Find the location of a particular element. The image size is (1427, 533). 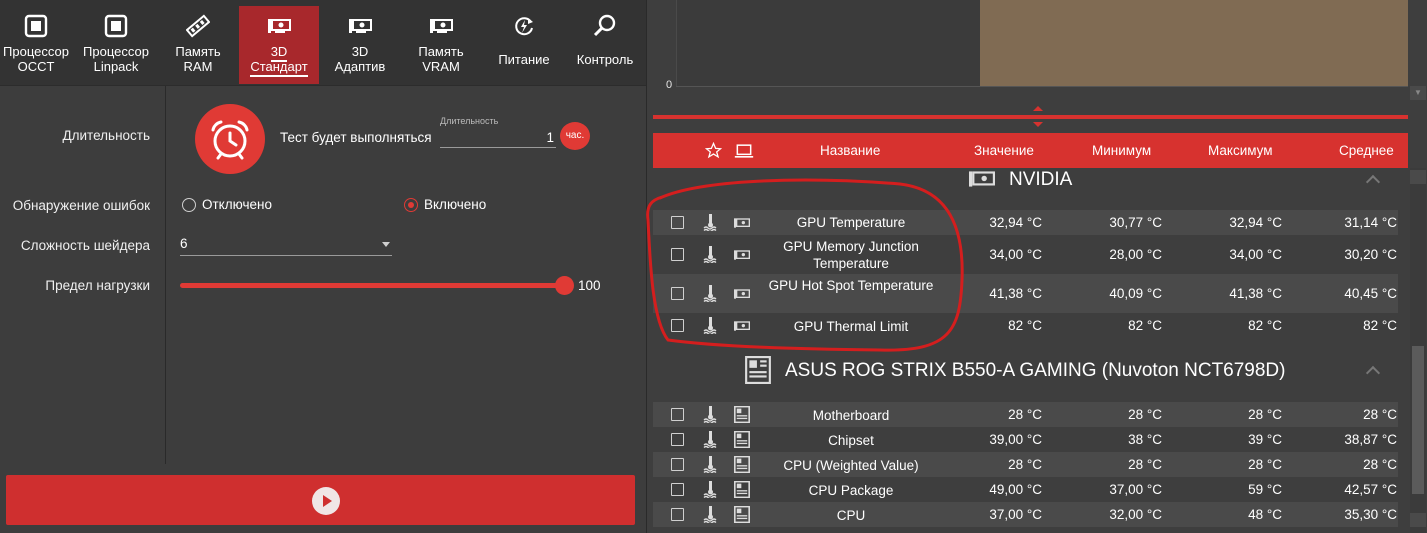

radio-label: Отключено is located at coordinates (237, 204).